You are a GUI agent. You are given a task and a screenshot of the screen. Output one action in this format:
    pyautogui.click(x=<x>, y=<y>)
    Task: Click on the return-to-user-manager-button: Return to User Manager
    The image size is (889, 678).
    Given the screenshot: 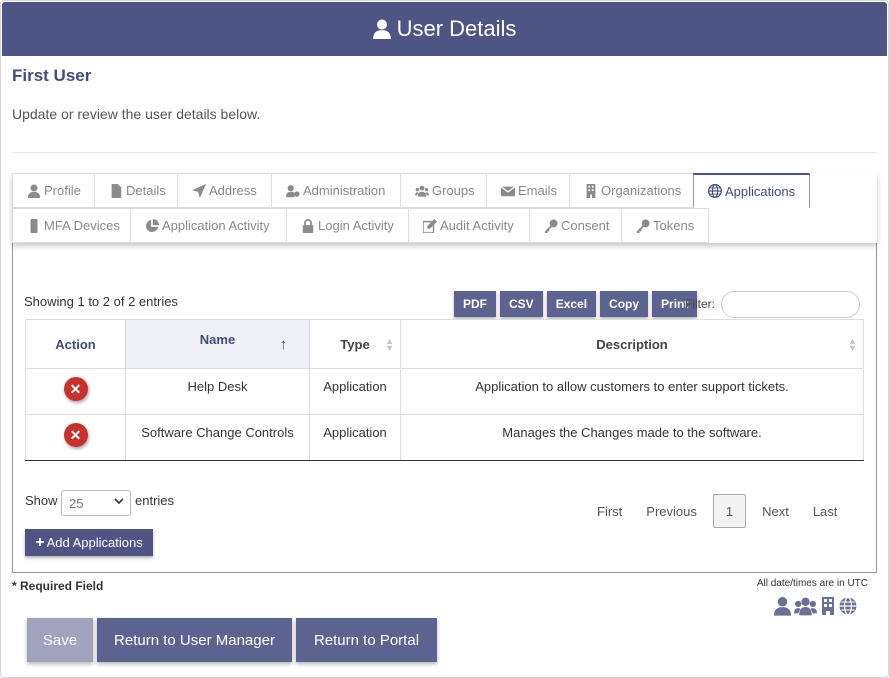 What is the action you would take?
    pyautogui.click(x=194, y=640)
    